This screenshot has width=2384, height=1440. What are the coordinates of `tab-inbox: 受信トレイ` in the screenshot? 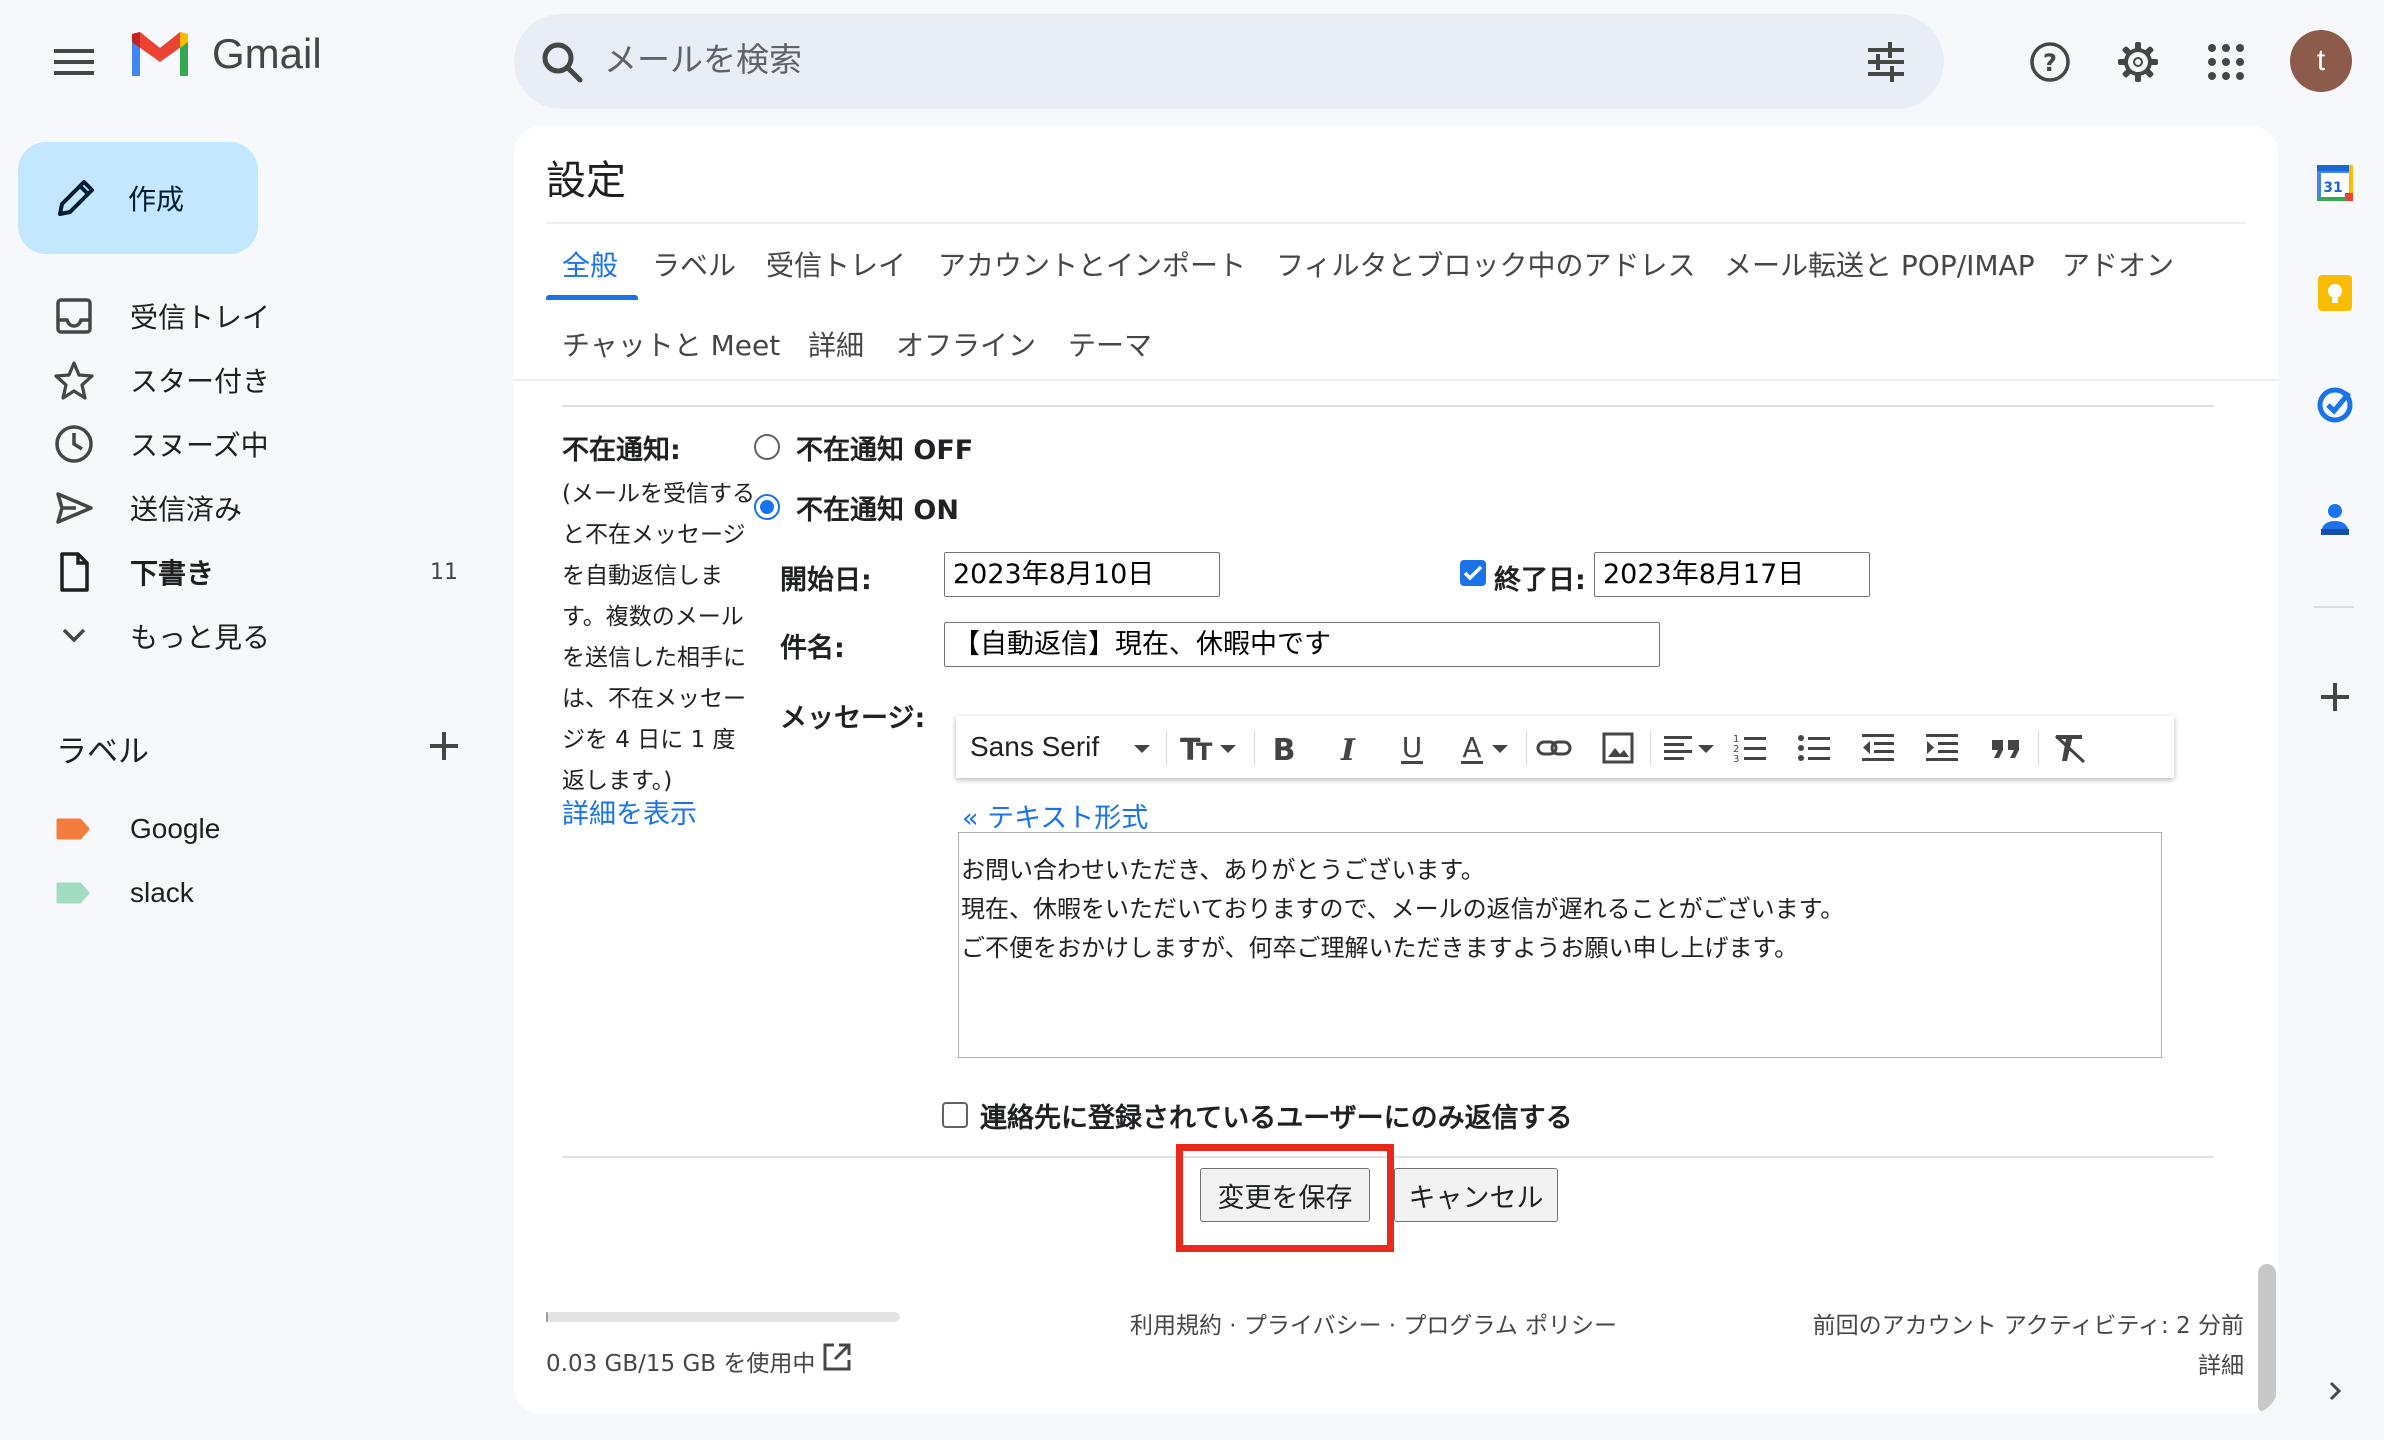 It's located at (836, 264).